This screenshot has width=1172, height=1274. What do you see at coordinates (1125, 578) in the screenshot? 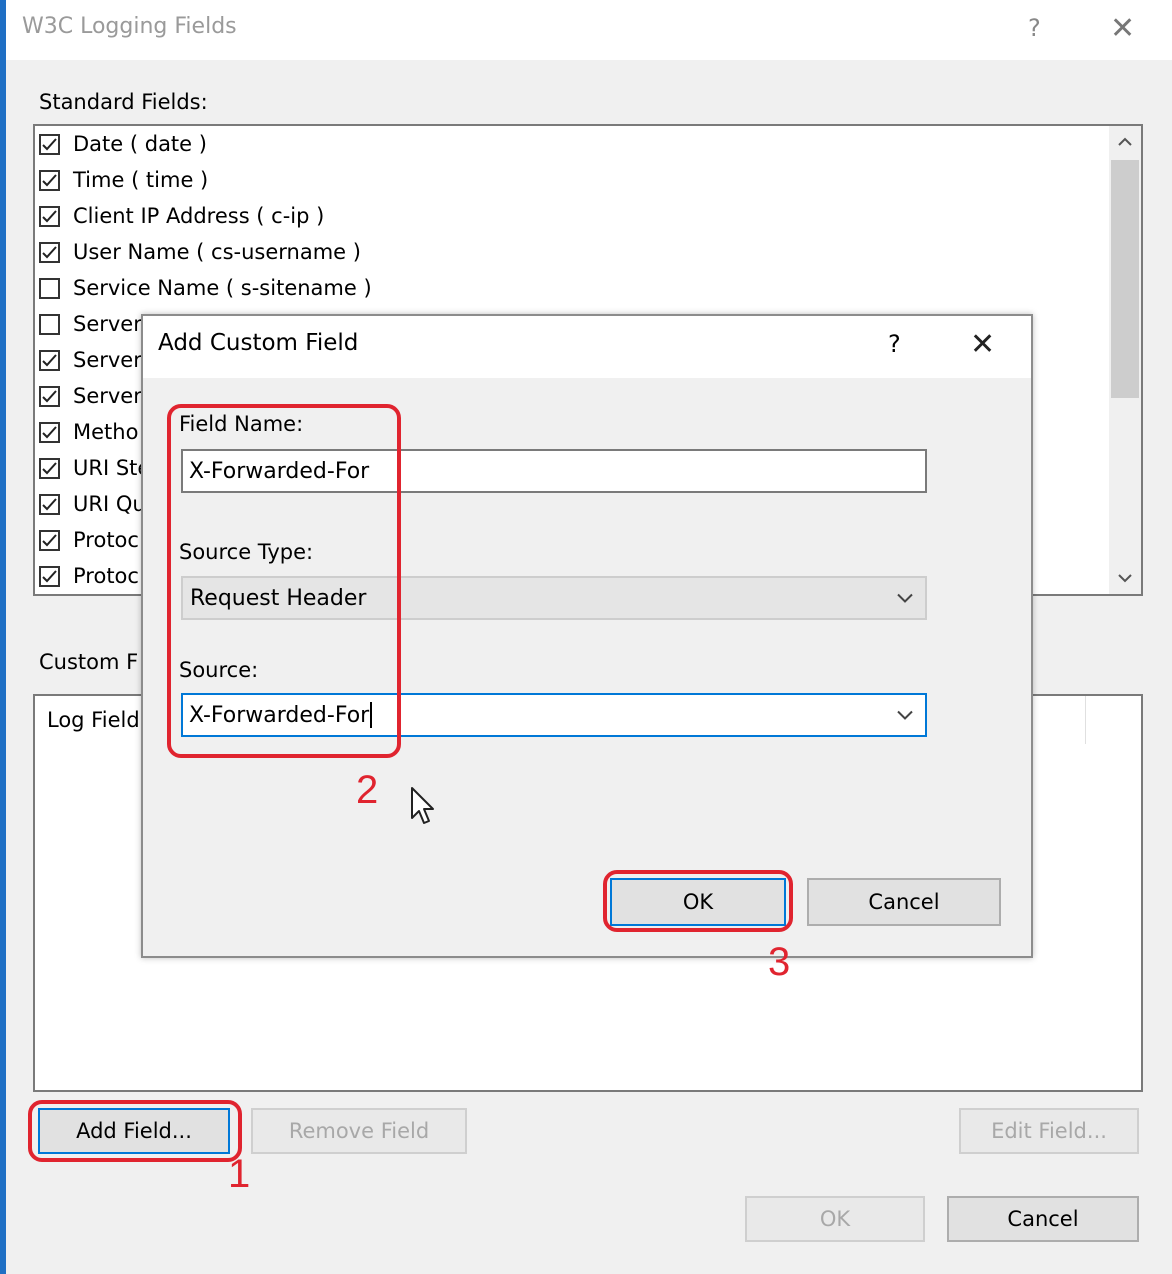
I see `scroll-down-icon` at bounding box center [1125, 578].